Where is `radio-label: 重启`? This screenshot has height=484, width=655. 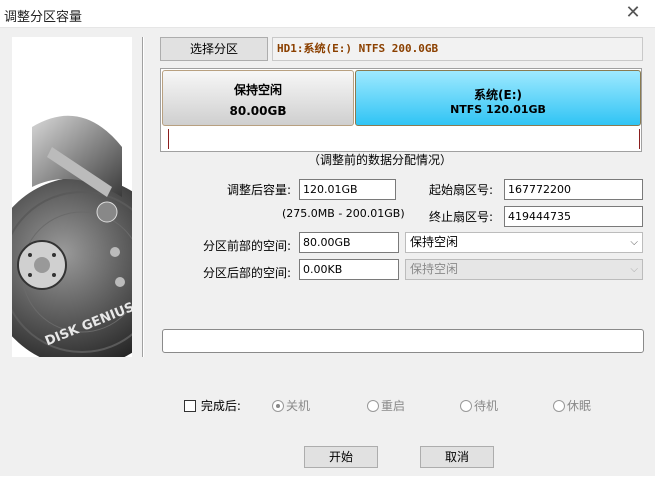
radio-label: 重启 is located at coordinates (393, 406).